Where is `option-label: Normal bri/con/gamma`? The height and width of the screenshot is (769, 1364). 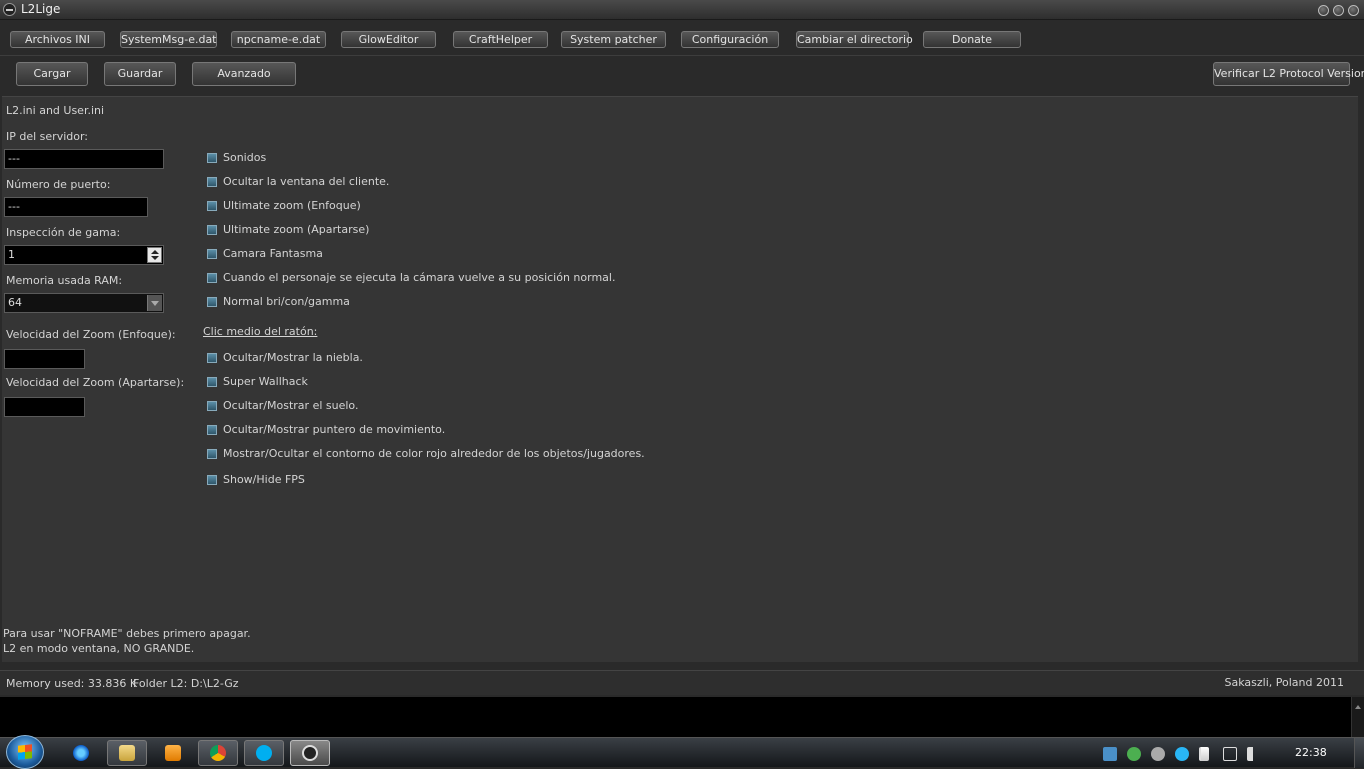 option-label: Normal bri/con/gamma is located at coordinates (286, 301).